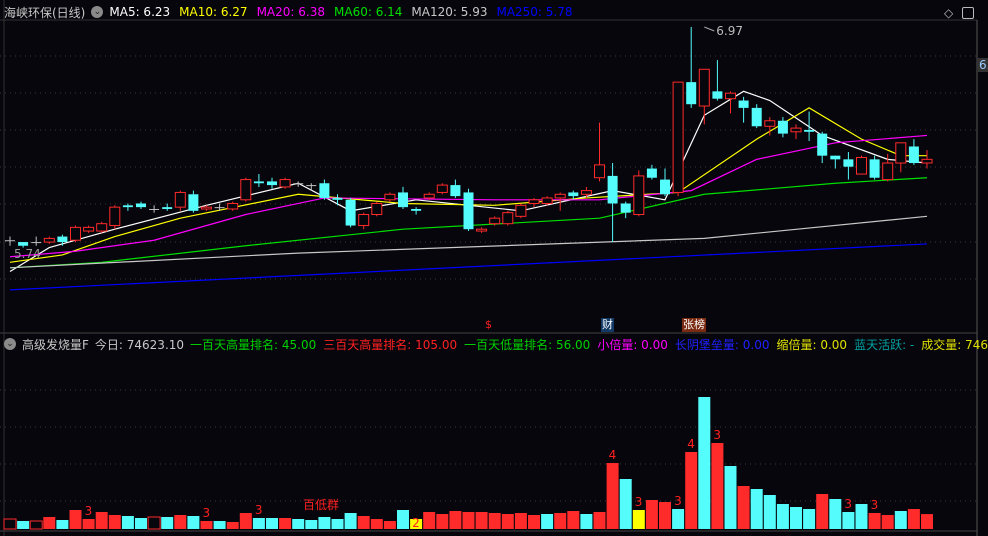 This screenshot has width=988, height=536. Describe the element at coordinates (607, 325) in the screenshot. I see `marker-finance: 财` at that location.